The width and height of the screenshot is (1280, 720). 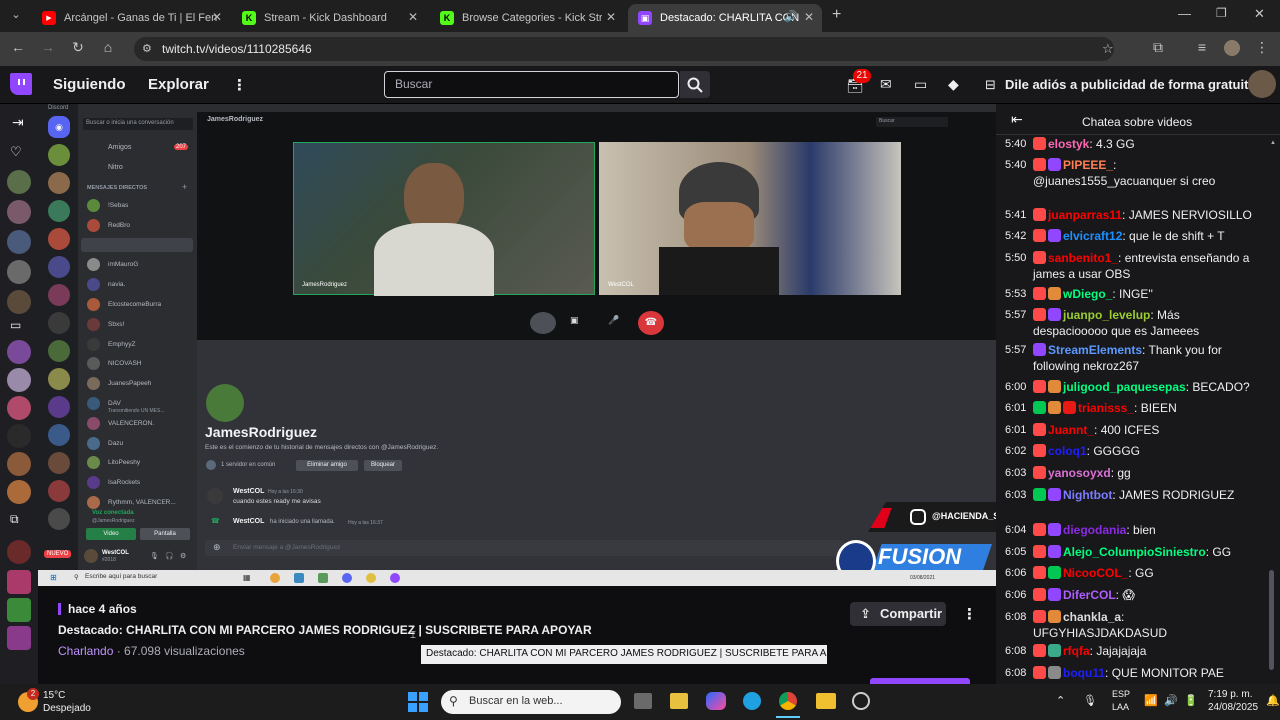 I want to click on chat-message: elvicraft12: que le de shift + T, so click(x=1143, y=236).